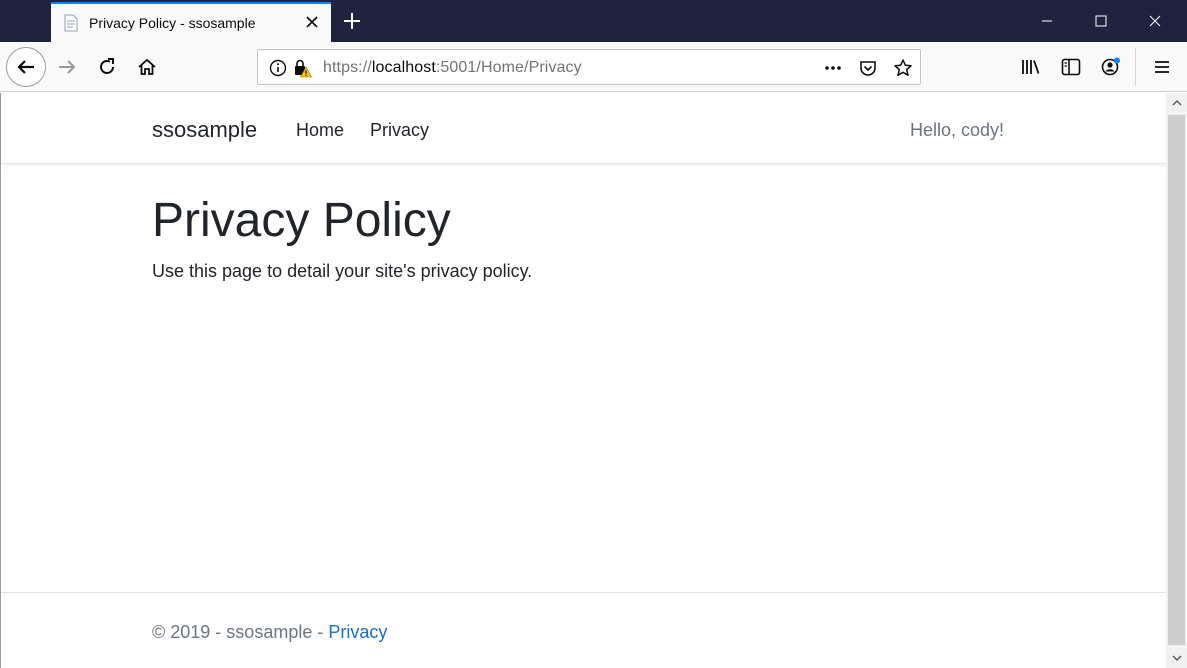 The image size is (1187, 668). I want to click on chevron-down-icon, so click(1176, 658).